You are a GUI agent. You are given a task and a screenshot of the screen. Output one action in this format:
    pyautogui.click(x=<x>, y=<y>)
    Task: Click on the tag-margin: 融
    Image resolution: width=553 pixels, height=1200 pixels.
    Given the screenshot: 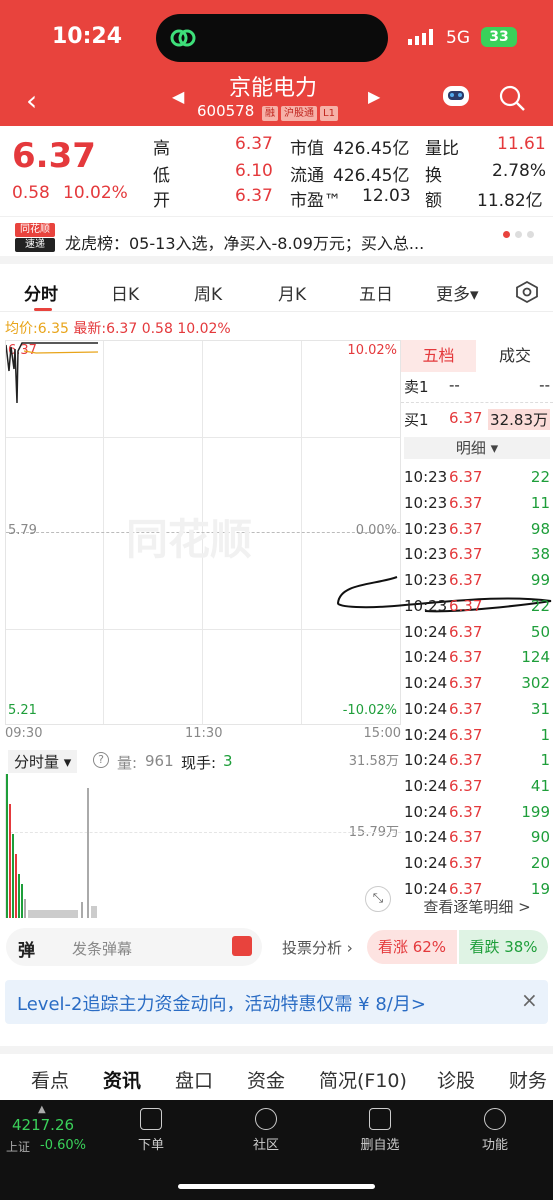 What is the action you would take?
    pyautogui.click(x=270, y=113)
    